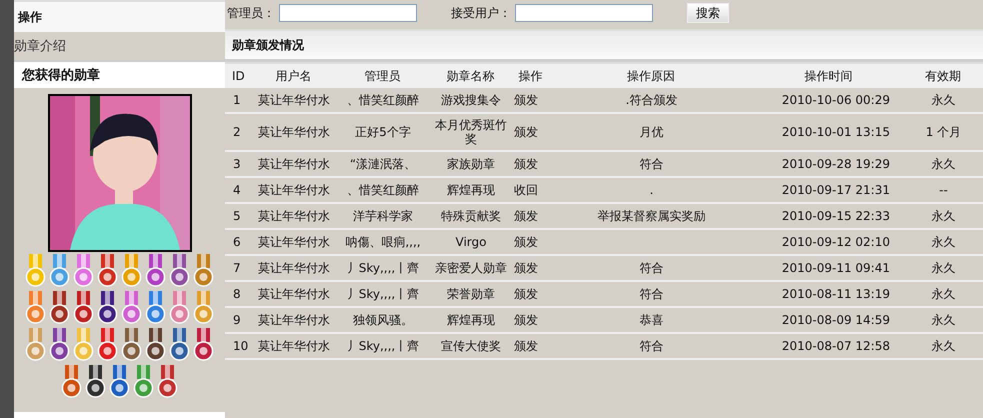 This screenshot has width=983, height=418. What do you see at coordinates (836, 268) in the screenshot?
I see `table-cell: 2010-09-11 09:41` at bounding box center [836, 268].